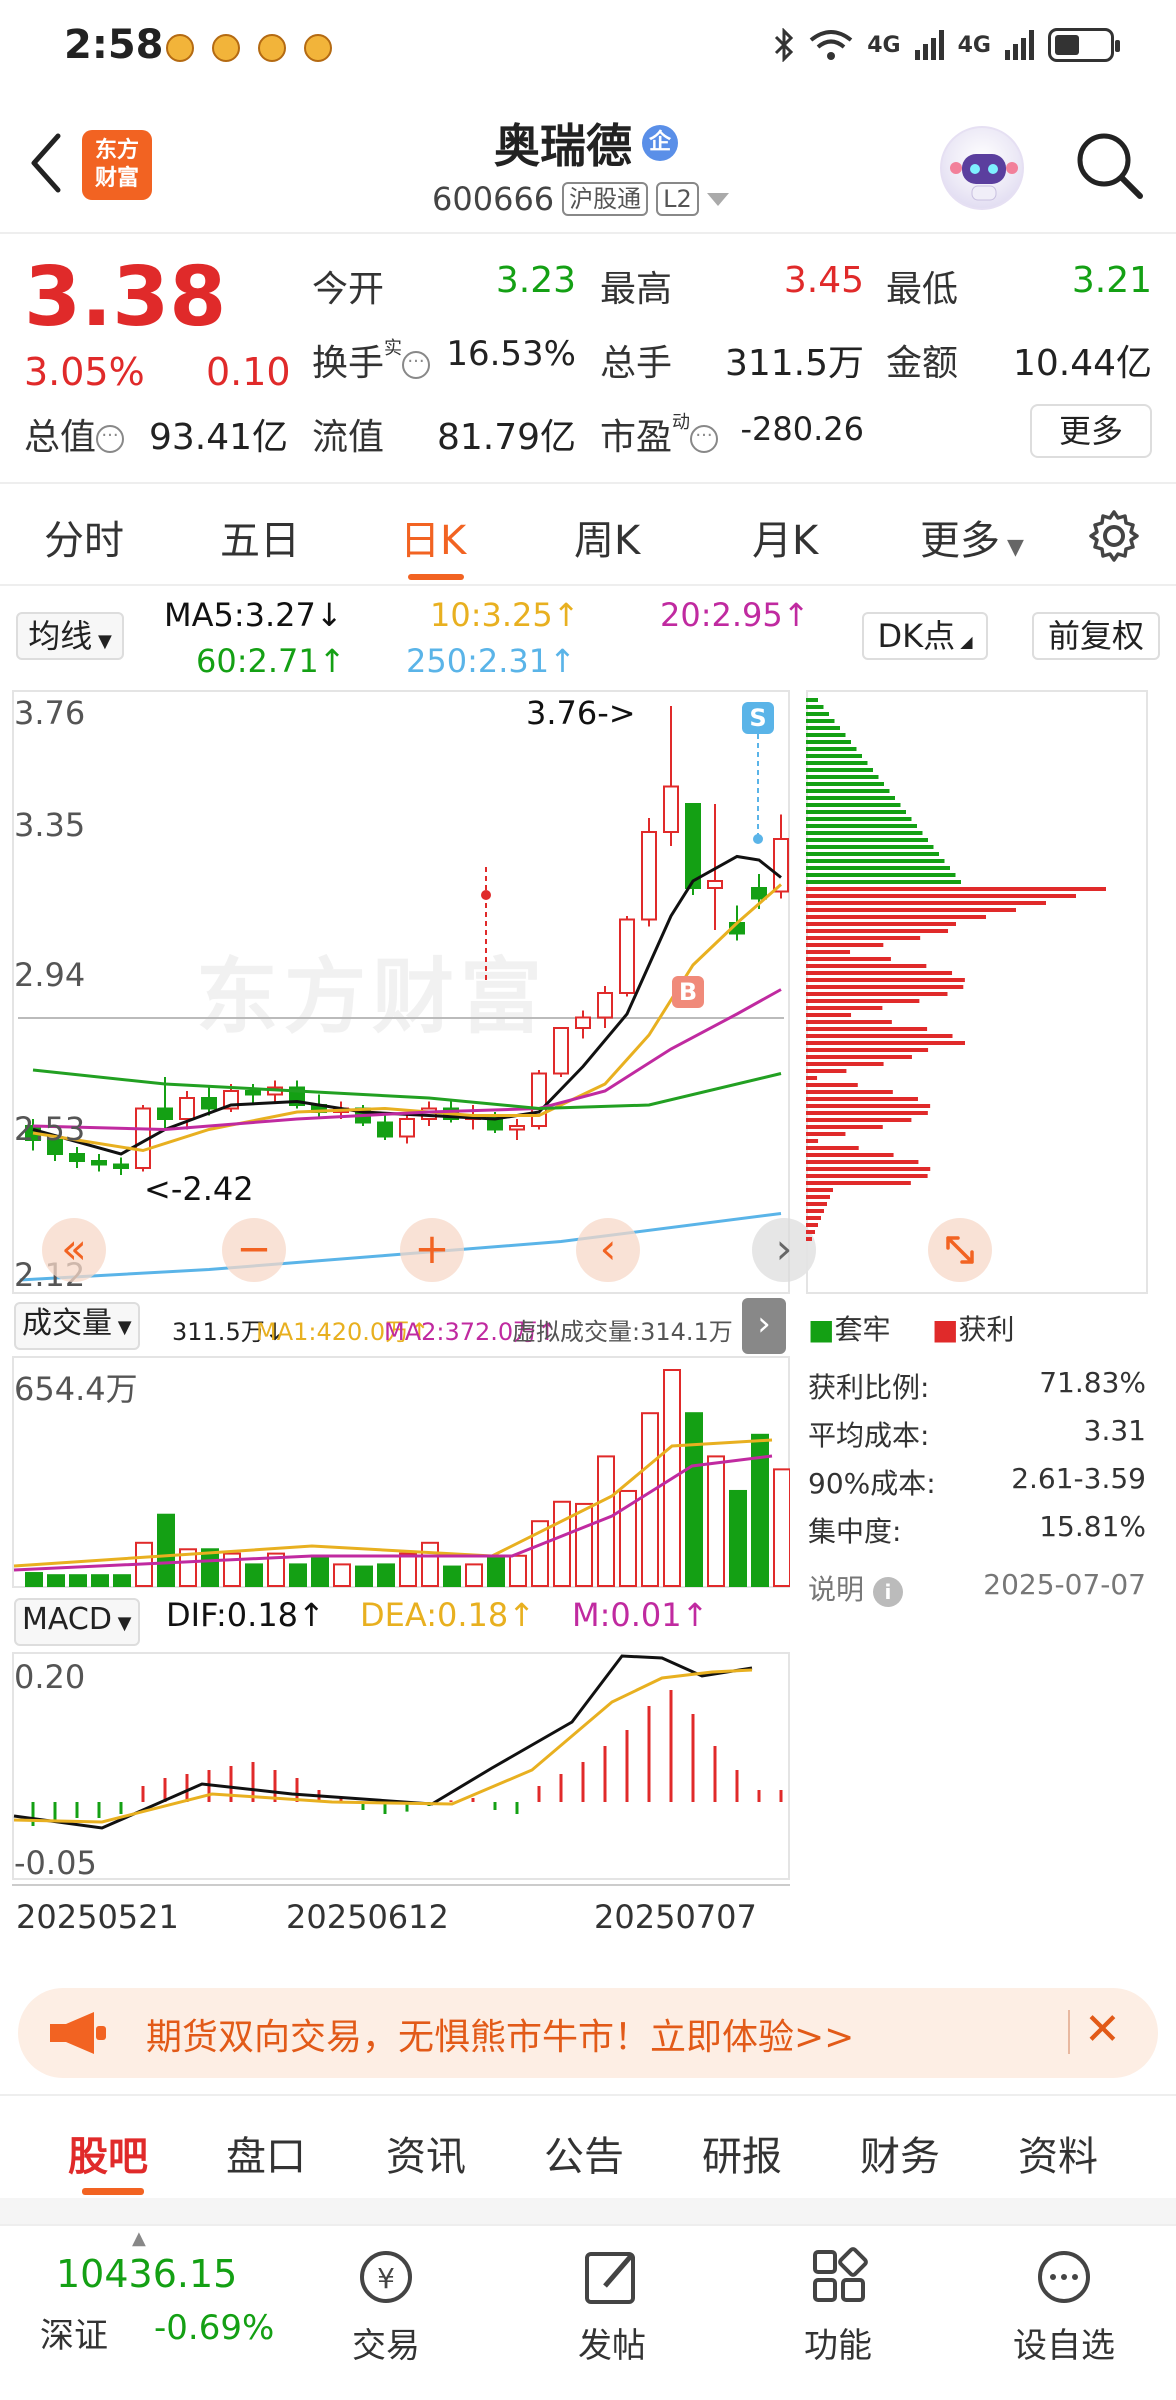  Describe the element at coordinates (588, 48) in the screenshot. I see `status-bar: 2:58 4G 4G` at that location.